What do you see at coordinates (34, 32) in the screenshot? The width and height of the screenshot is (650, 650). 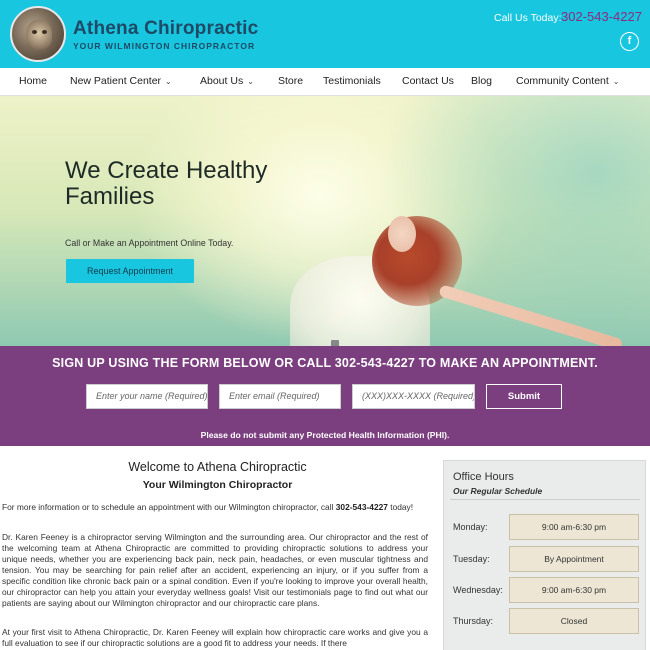 I see `logo-owl-eye-left` at bounding box center [34, 32].